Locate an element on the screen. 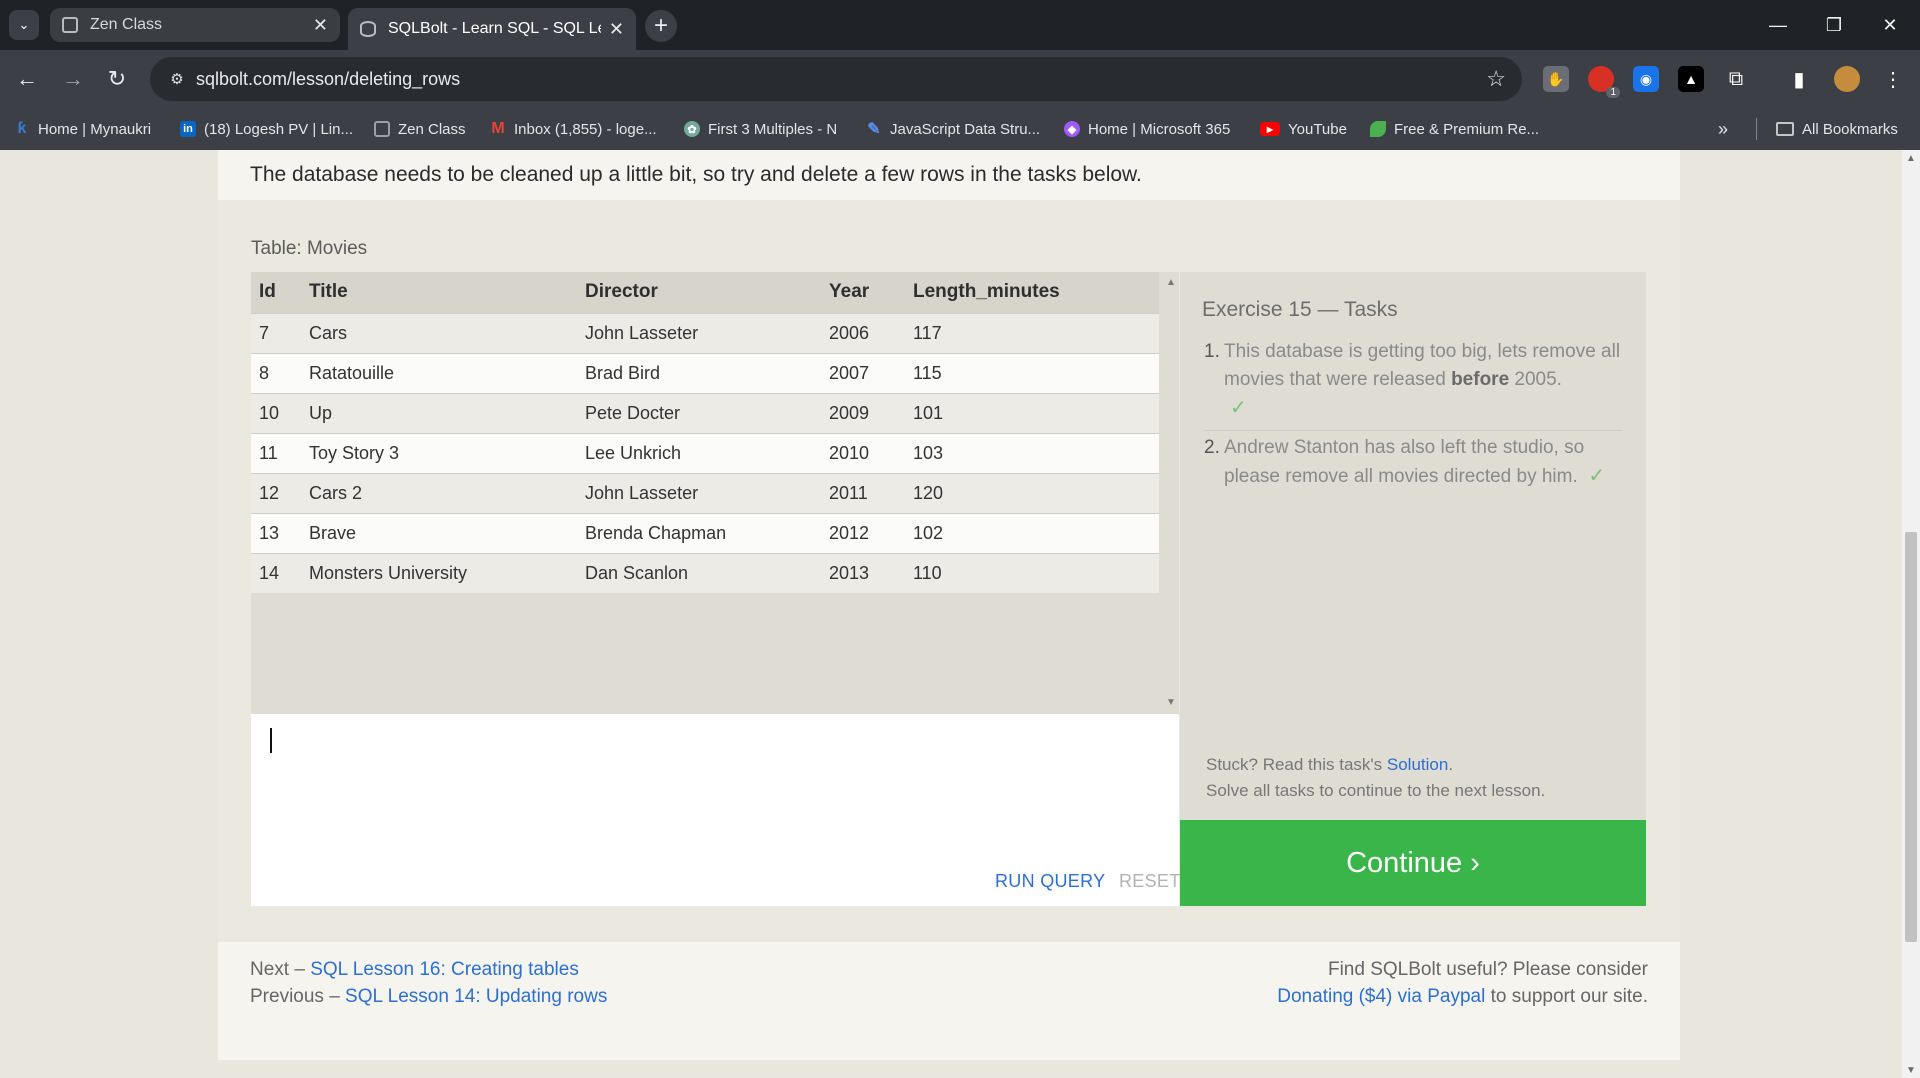 This screenshot has width=1920, height=1078. table-row: 12 Cars 2 John Lasseter 2011 120 is located at coordinates (705, 492).